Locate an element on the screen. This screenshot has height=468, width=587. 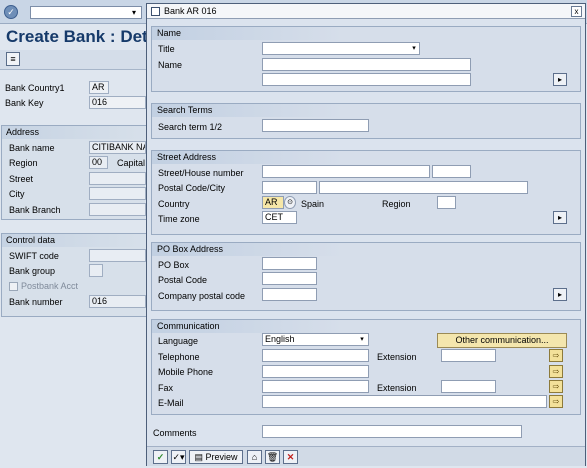
bank-group-label: Bank group is located at coordinates (32, 271).